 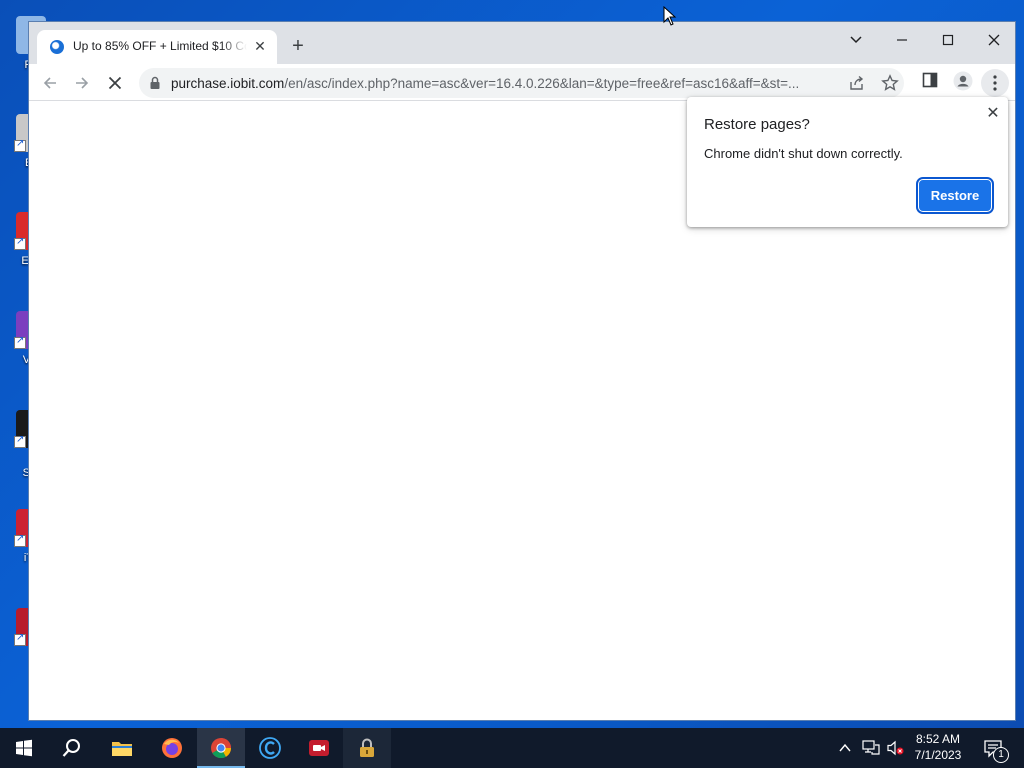 I want to click on chrome-button, so click(x=221, y=748).